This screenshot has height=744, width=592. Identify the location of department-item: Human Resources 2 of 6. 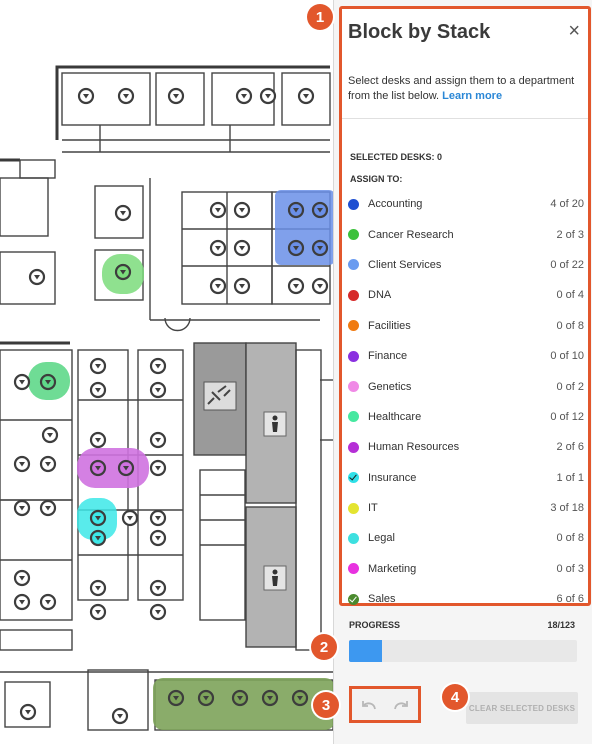
(466, 447).